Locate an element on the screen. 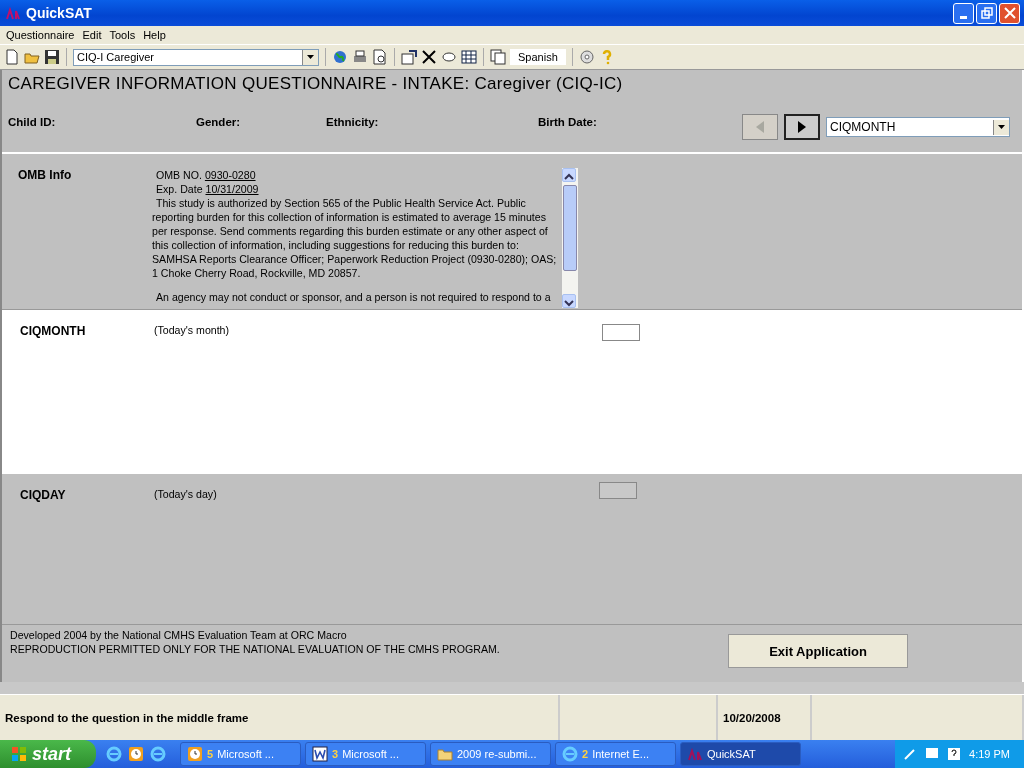 The width and height of the screenshot is (1024, 768). document-icon is located at coordinates (320, 754).